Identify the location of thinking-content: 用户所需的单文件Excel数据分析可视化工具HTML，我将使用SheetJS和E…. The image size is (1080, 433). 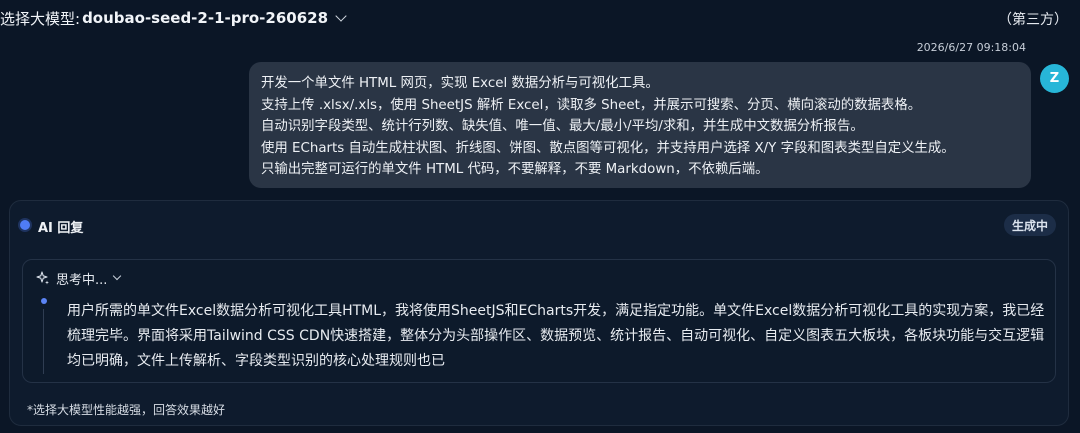
(556, 336).